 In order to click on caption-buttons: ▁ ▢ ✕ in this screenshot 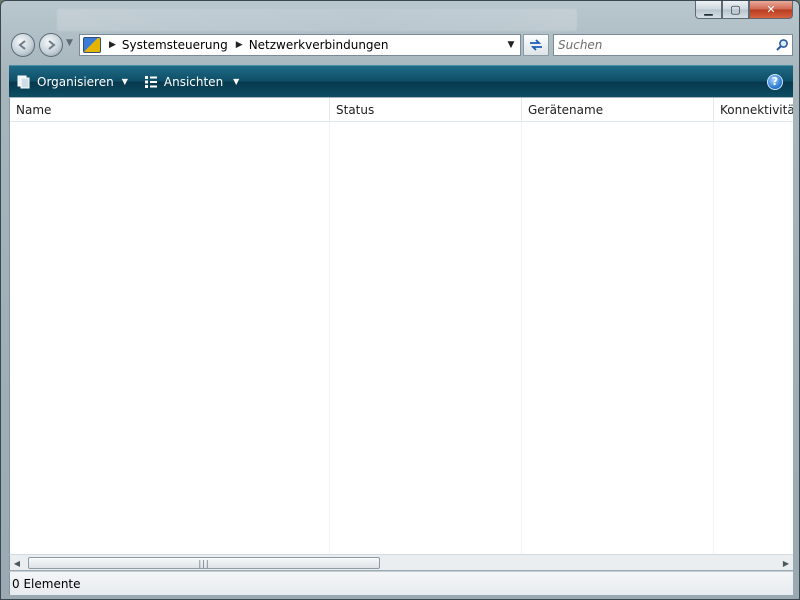, I will do `click(744, 10)`.